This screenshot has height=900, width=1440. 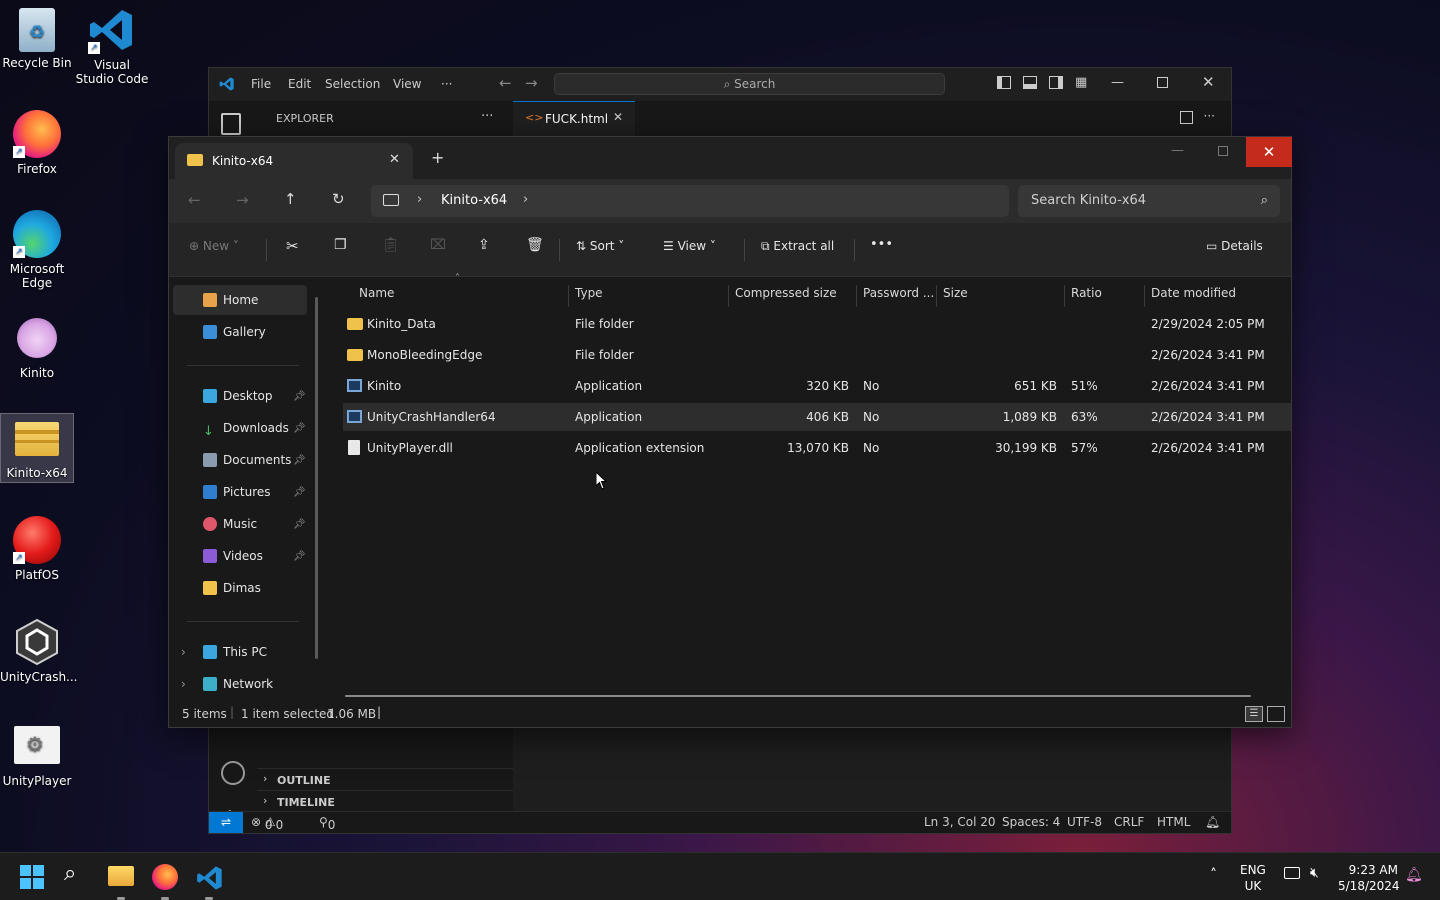 I want to click on menu-selection: Selection, so click(x=352, y=84).